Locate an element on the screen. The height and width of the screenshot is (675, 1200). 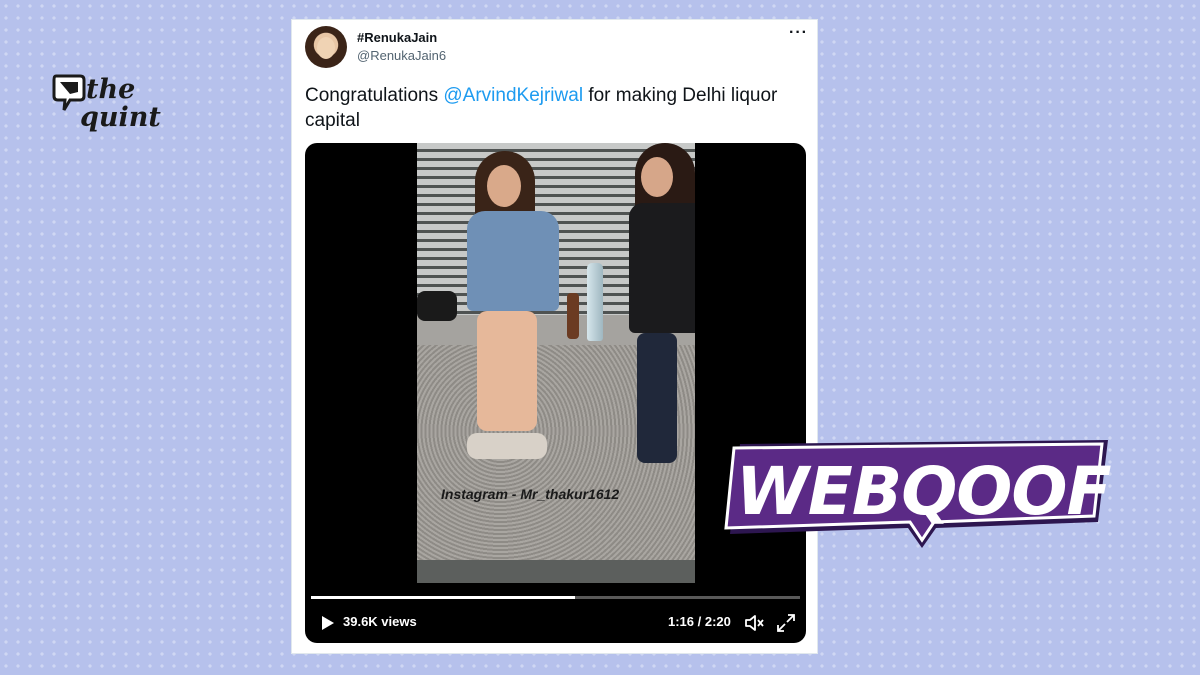
mention-link: @ArvindKejriwal is located at coordinates (513, 95).